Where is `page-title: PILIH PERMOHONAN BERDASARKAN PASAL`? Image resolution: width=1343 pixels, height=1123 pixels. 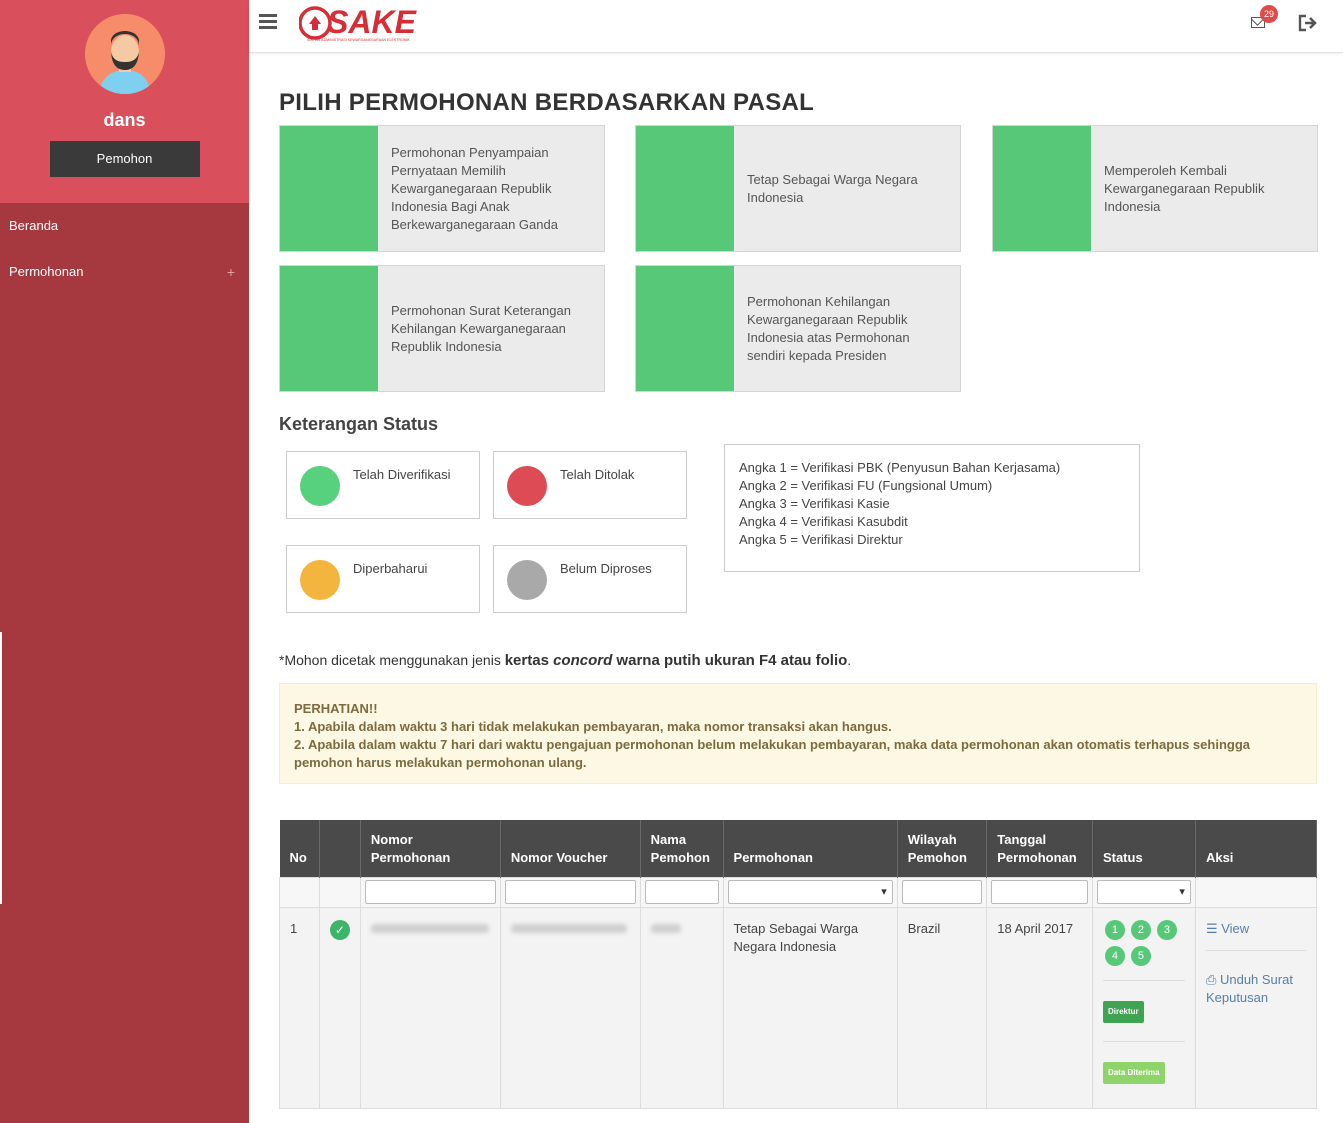 page-title: PILIH PERMOHONAN BERDASARKAN PASAL is located at coordinates (547, 102).